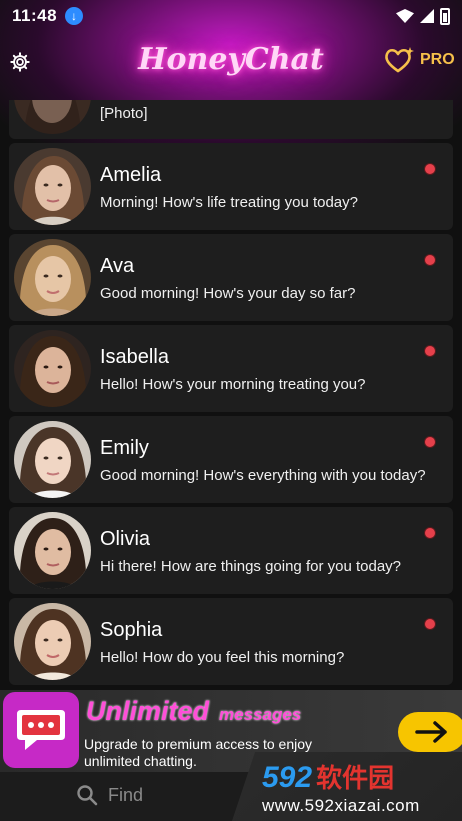 This screenshot has width=462, height=821. Describe the element at coordinates (355, 778) in the screenshot. I see `watermark-brand: 软件园` at that location.